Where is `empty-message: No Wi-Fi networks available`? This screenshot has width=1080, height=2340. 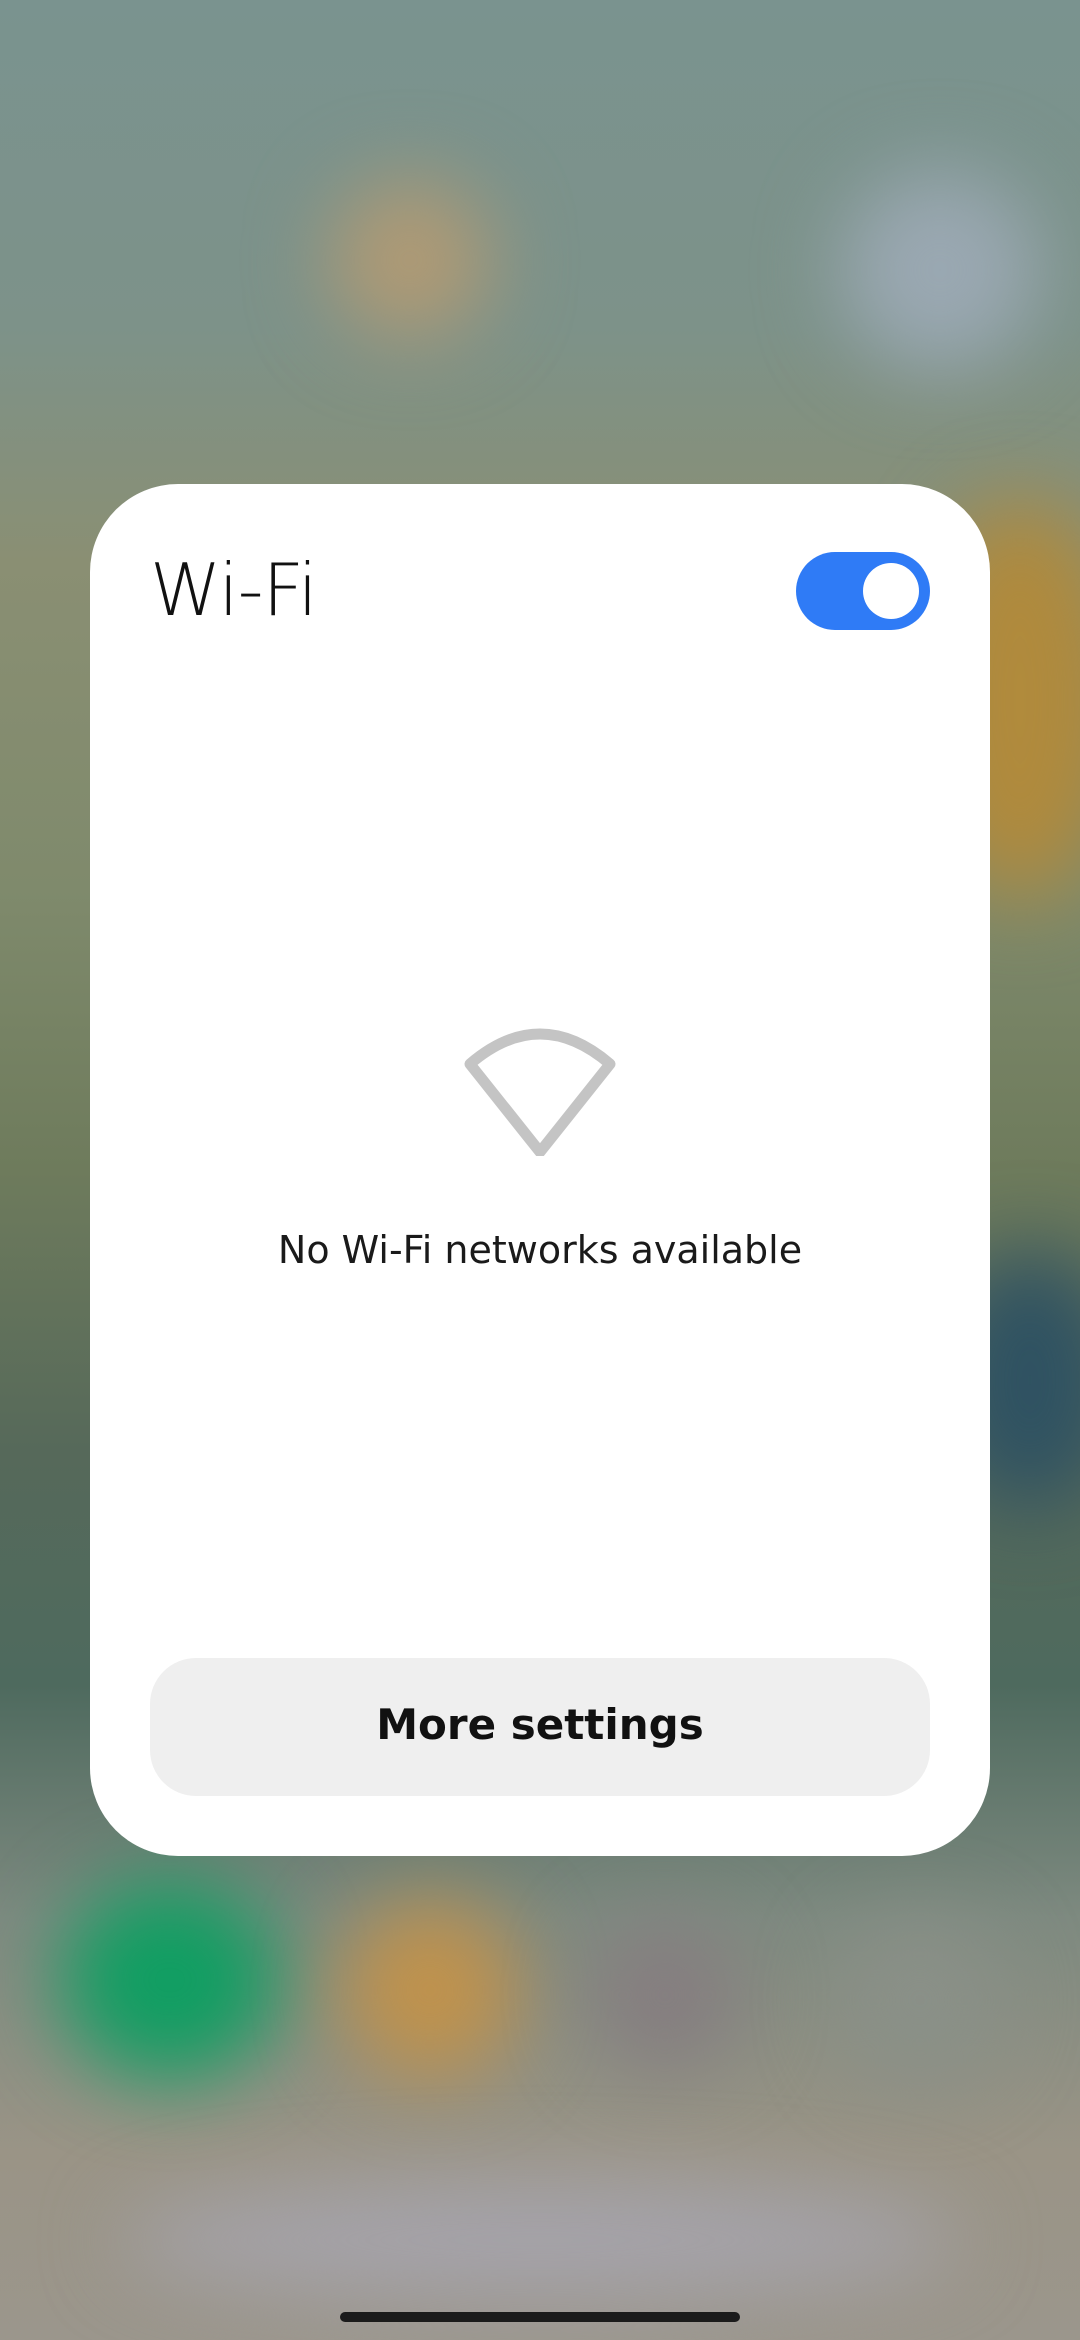
empty-message: No Wi-Fi networks available is located at coordinates (540, 1250).